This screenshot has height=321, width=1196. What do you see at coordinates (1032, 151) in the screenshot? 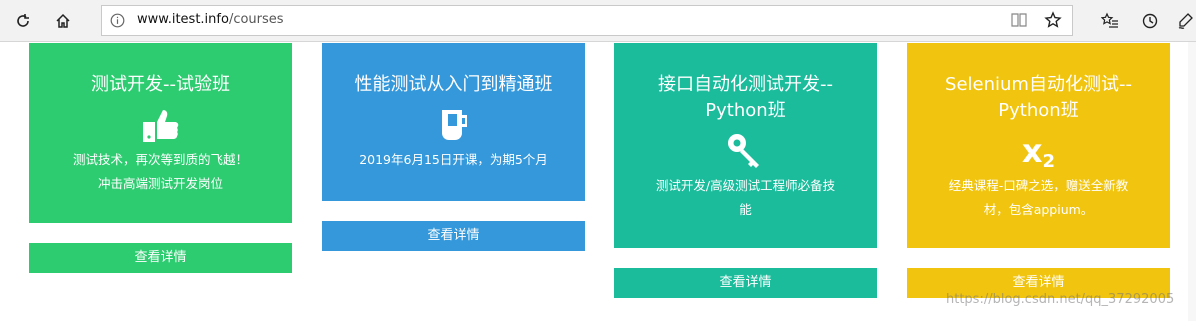
I see `subscript-icon-base: x` at bounding box center [1032, 151].